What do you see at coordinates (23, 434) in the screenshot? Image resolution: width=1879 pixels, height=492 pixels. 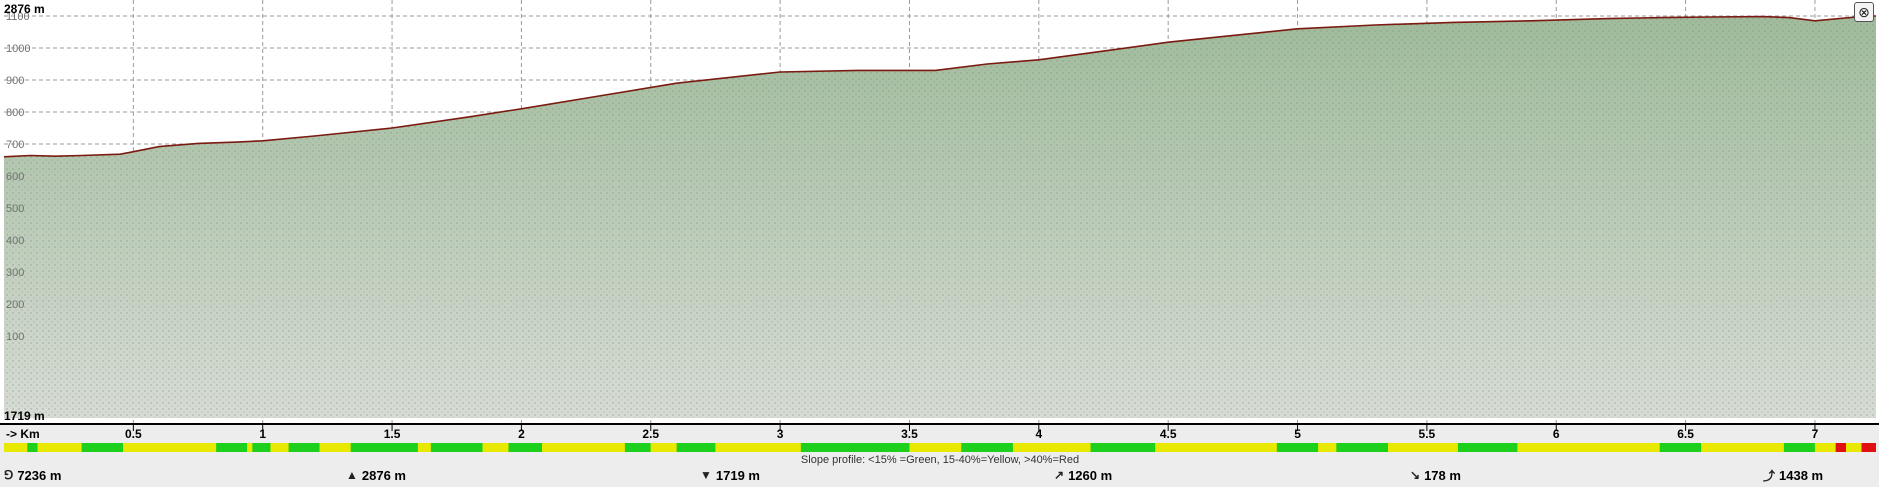 I see `x-unit-label: -> Km` at bounding box center [23, 434].